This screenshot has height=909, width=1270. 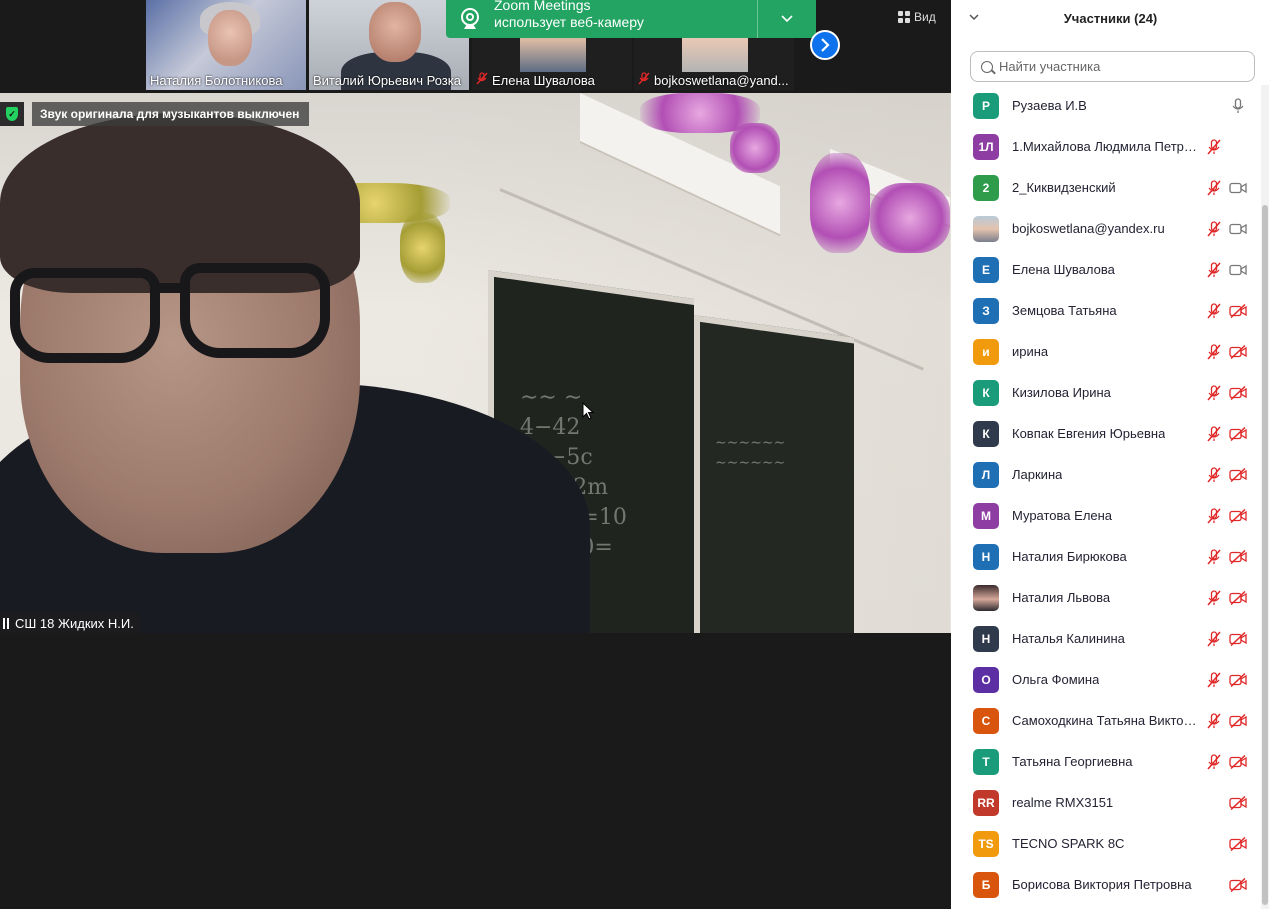 I want to click on next-page-button, so click(x=825, y=45).